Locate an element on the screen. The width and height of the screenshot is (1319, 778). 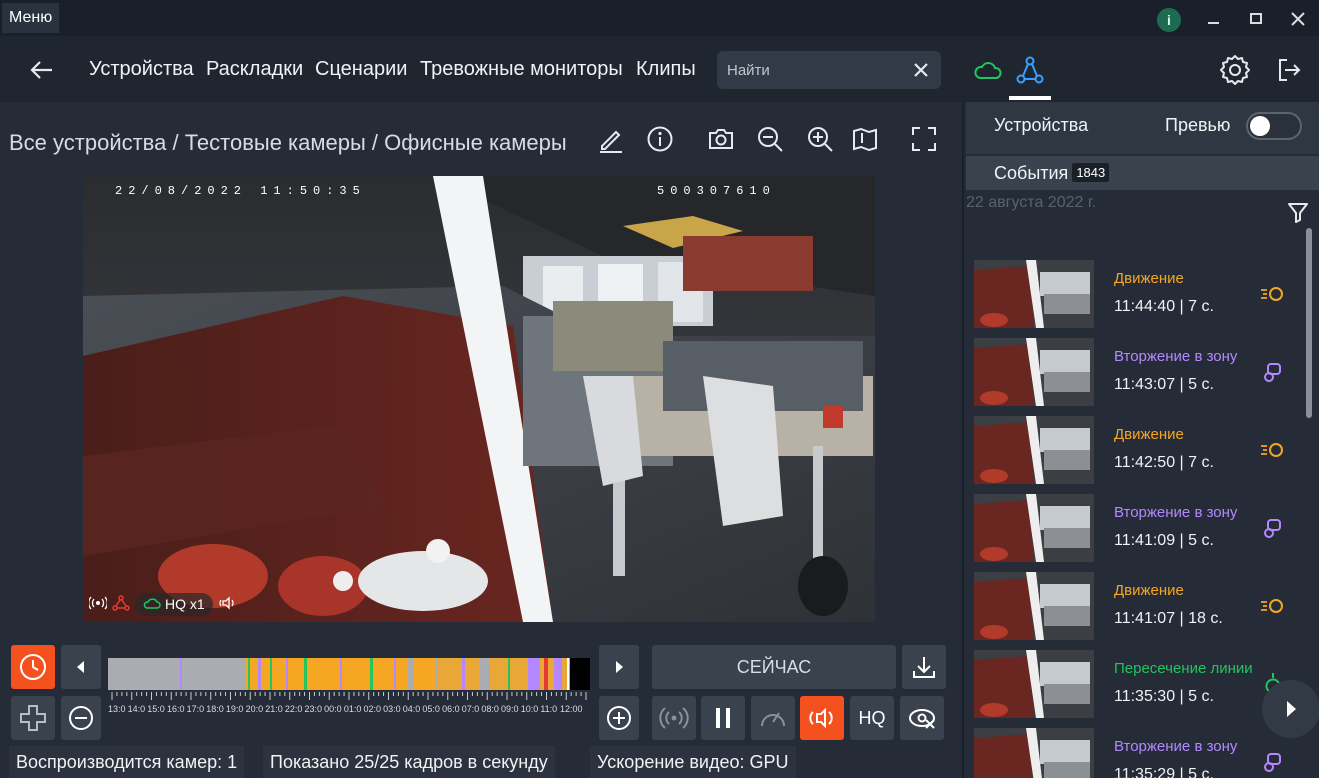
speedometer-icon is located at coordinates (773, 719).